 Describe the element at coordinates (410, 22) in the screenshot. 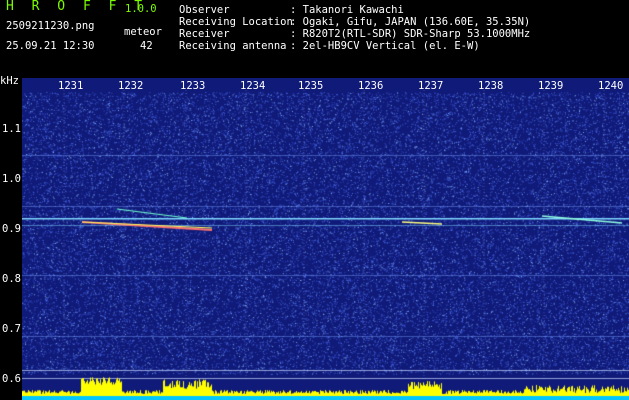

I see `location-value: : Ogaki, Gifu, JAPAN (136.60E, 35.35N)` at that location.